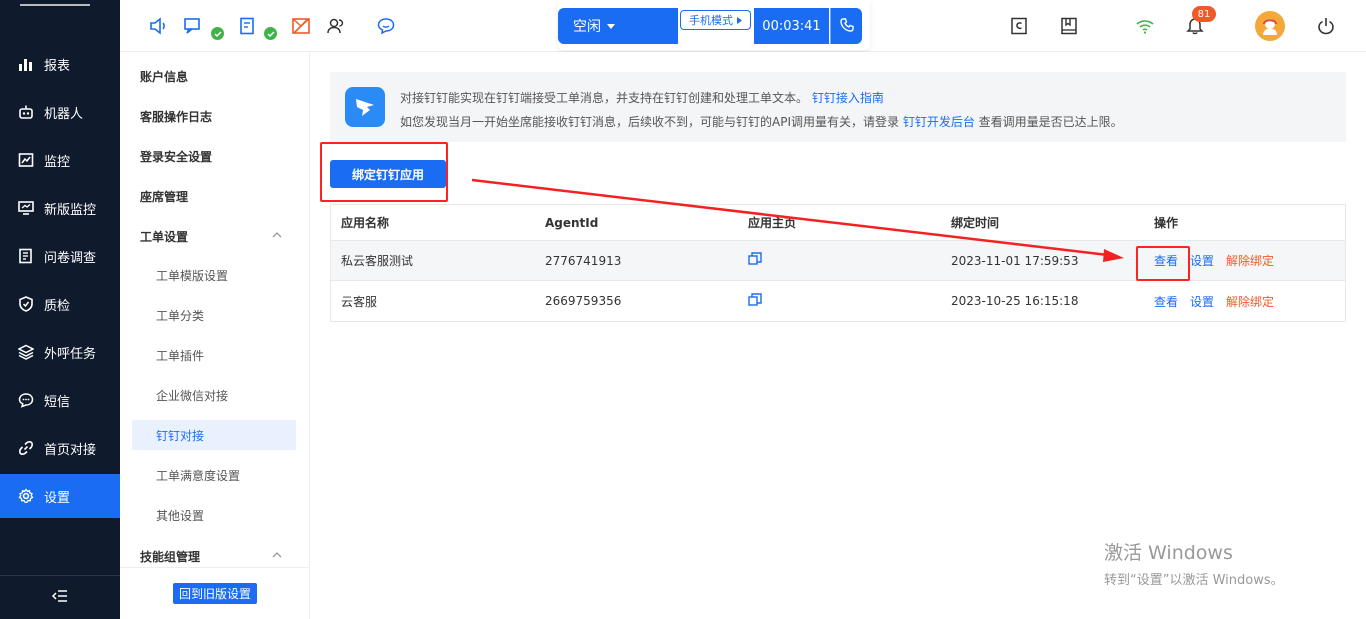  I want to click on sidebar-item-outbound: 外呼任务, so click(60, 352).